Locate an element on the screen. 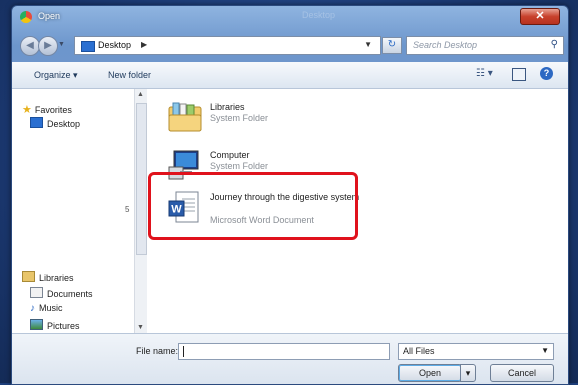  nav-desktop: Desktop is located at coordinates (55, 123).